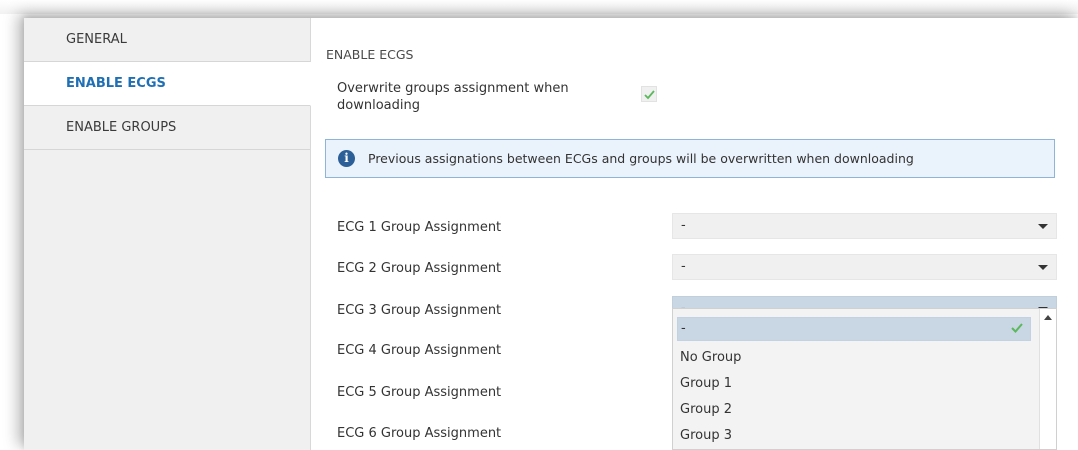 This screenshot has height=450, width=1078. I want to click on dropdown-scrollbar, so click(1047, 379).